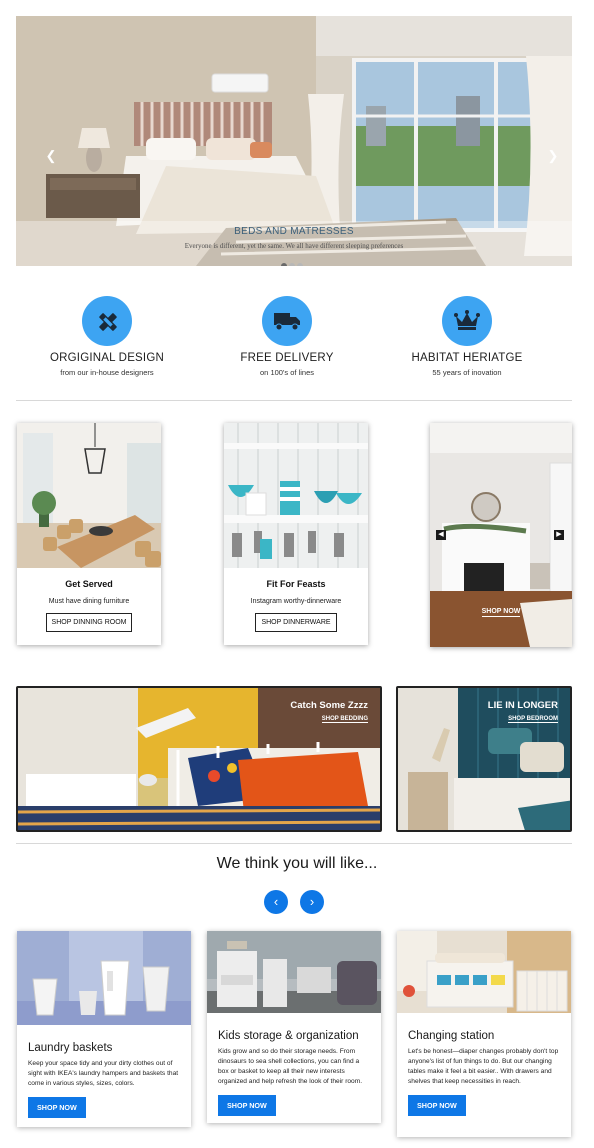 The width and height of the screenshot is (594, 1148). What do you see at coordinates (533, 719) in the screenshot?
I see `shop-bedroom-link: SHOP BEDROOM` at bounding box center [533, 719].